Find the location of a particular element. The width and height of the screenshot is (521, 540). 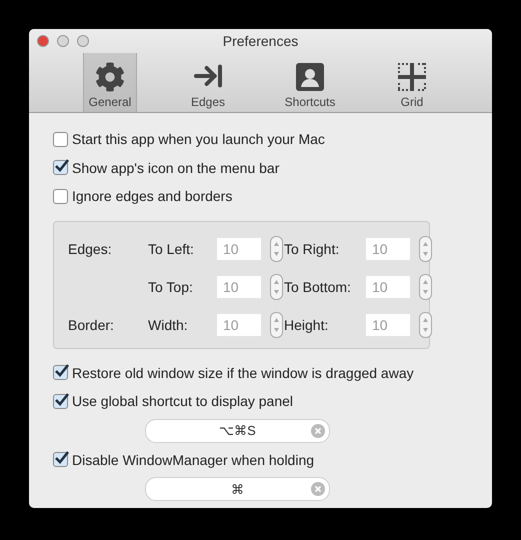

field-label: To Left: is located at coordinates (171, 248).